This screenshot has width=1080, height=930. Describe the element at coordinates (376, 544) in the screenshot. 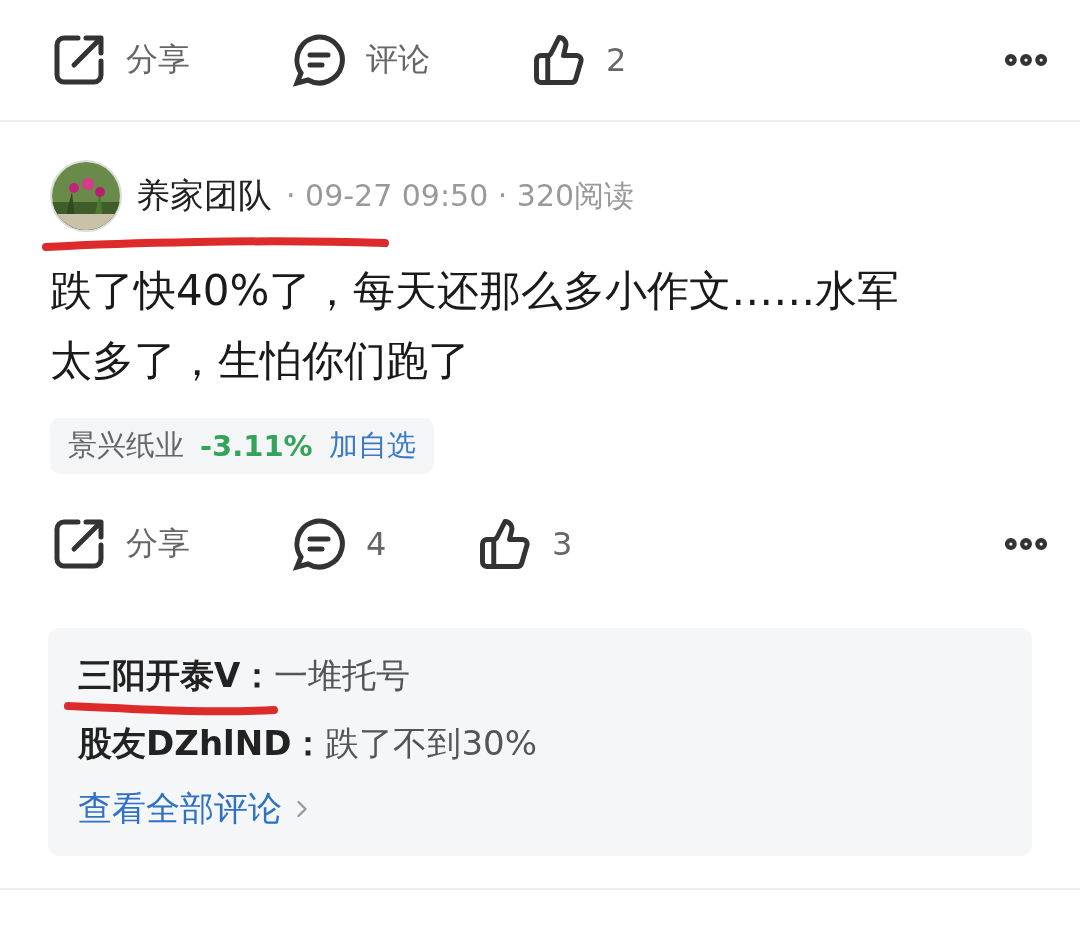

I see `comment-button: 4` at that location.